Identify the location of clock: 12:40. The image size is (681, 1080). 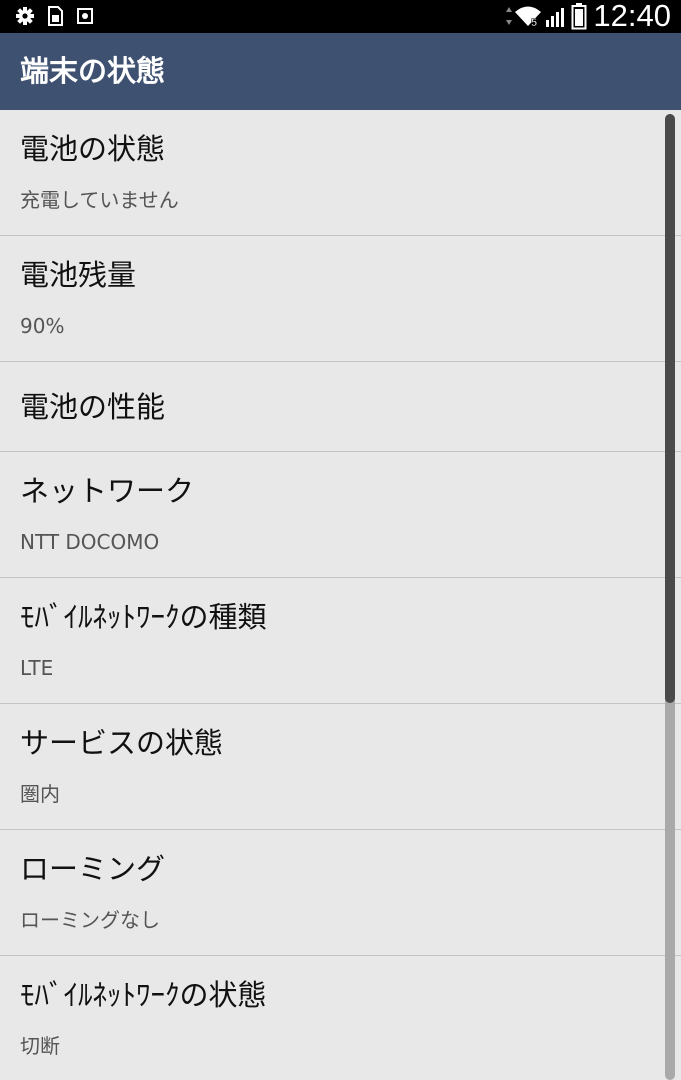
(632, 16).